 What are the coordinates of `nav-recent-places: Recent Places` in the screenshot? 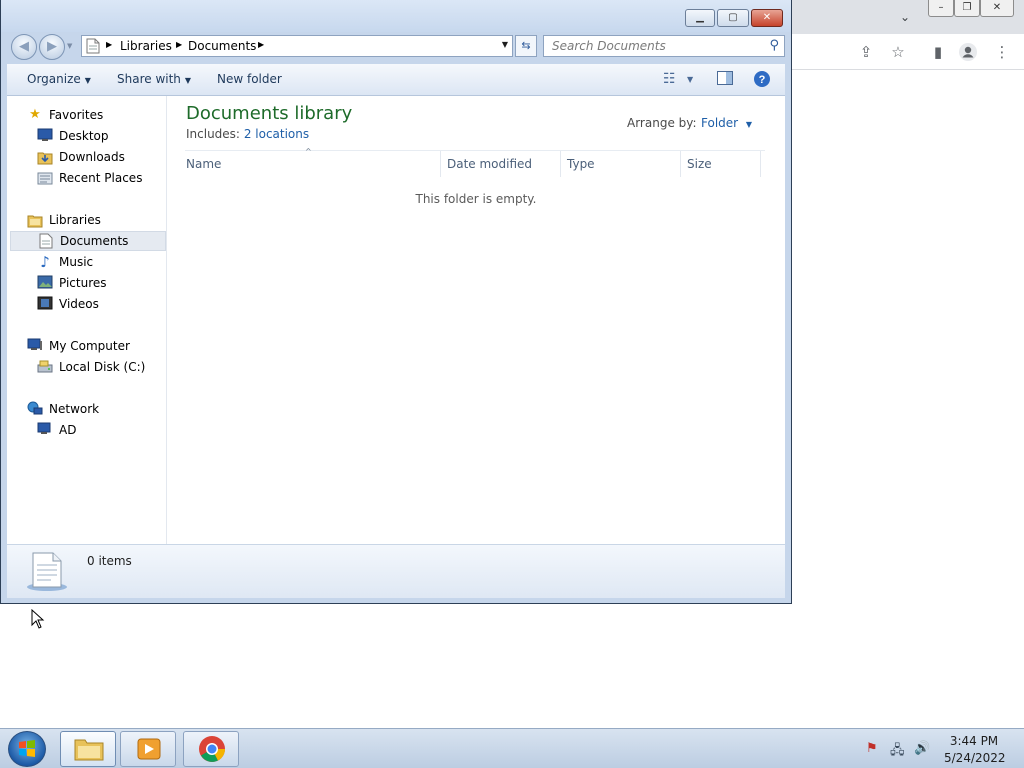 It's located at (89, 178).